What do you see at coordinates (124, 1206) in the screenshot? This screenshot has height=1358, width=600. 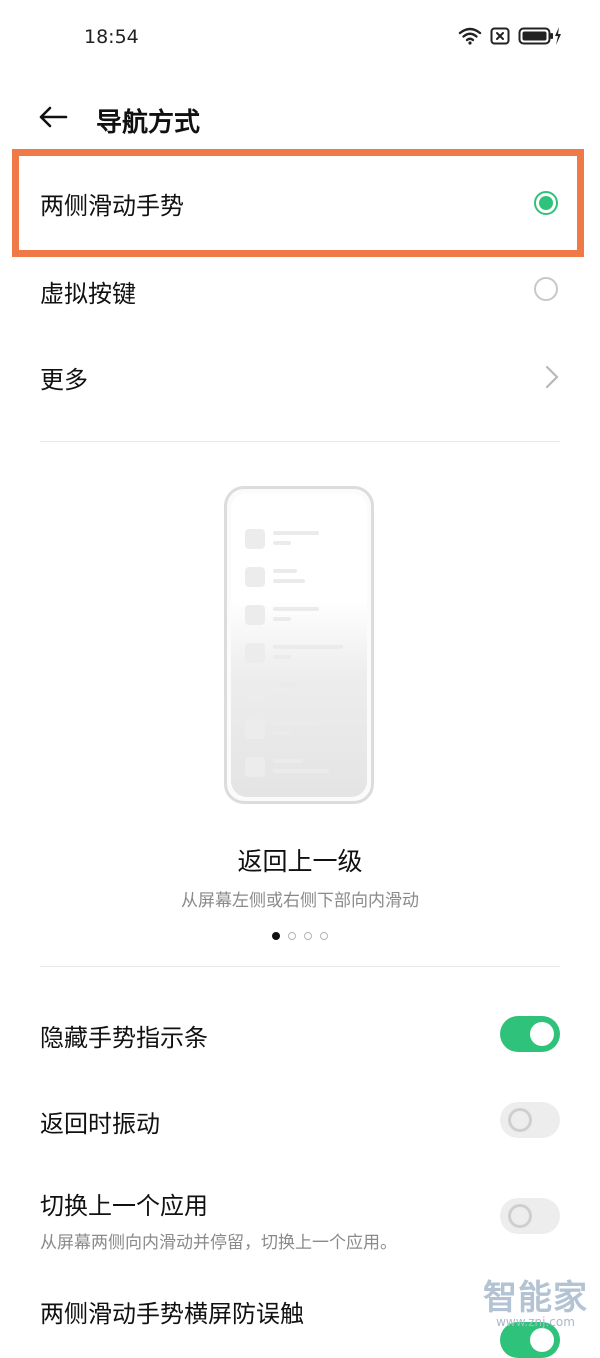 I see `setting-label: 切换上一个应用` at bounding box center [124, 1206].